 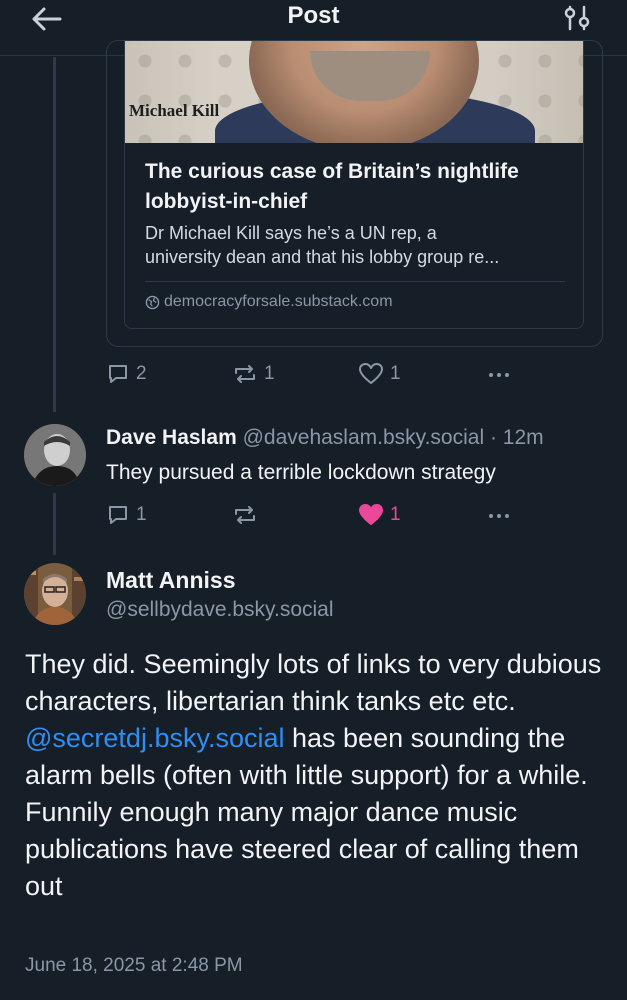 What do you see at coordinates (313, 15) in the screenshot?
I see `page-title: Post` at bounding box center [313, 15].